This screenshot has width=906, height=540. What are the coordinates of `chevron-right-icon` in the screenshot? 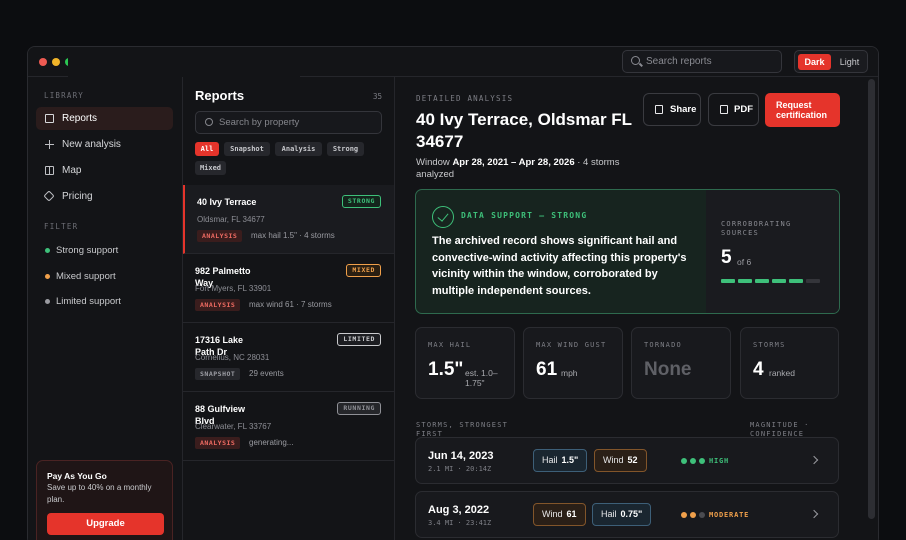 It's located at (814, 514).